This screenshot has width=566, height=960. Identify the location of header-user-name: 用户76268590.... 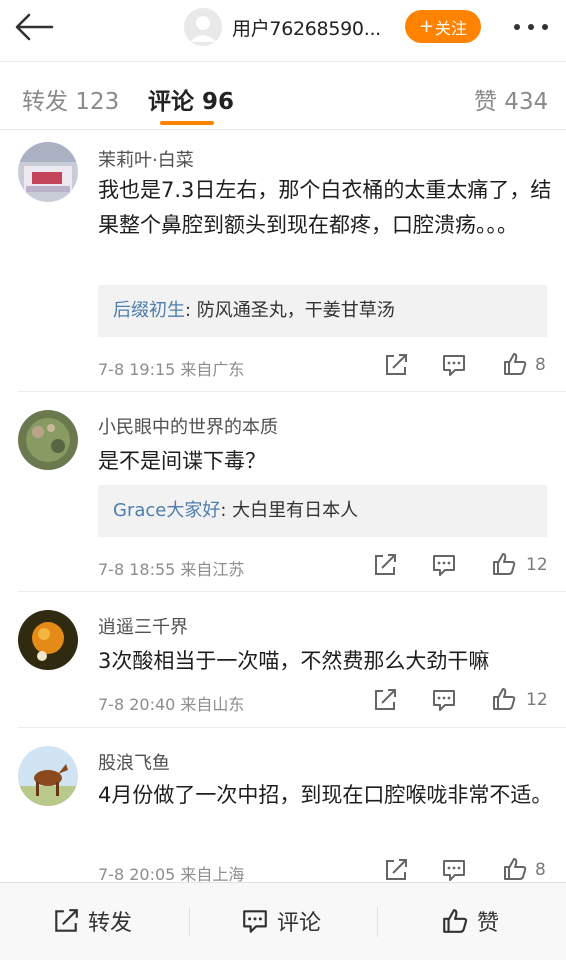
(306, 27).